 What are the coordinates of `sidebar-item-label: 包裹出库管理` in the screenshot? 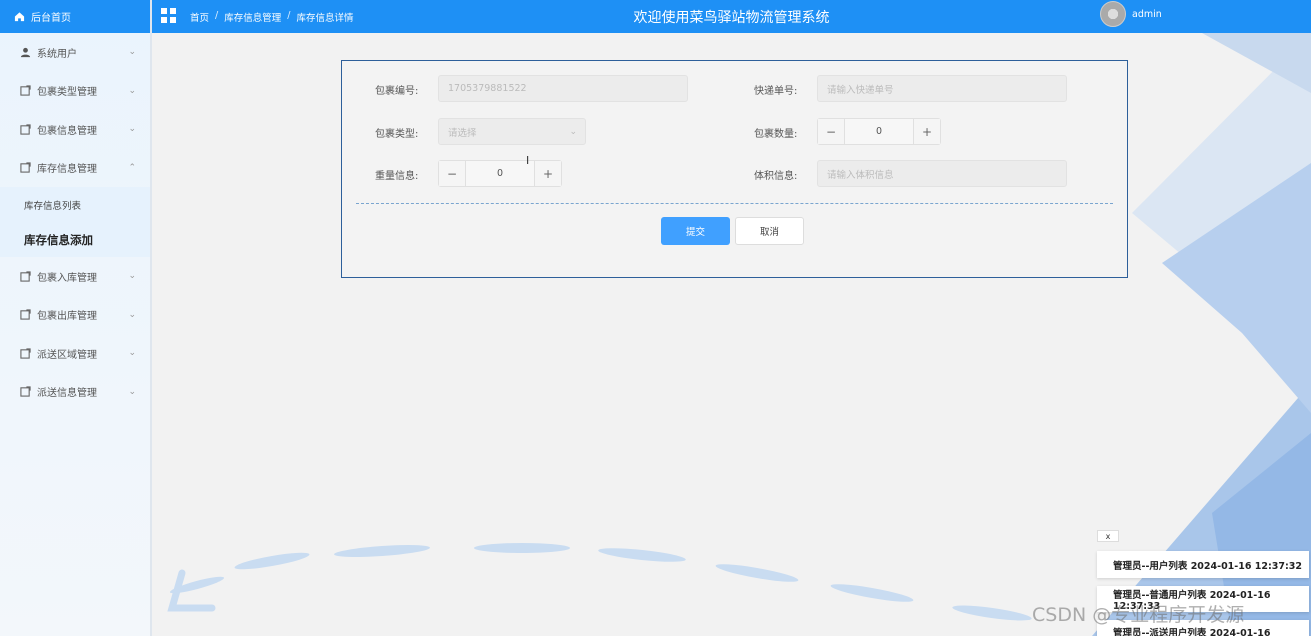 It's located at (67, 317).